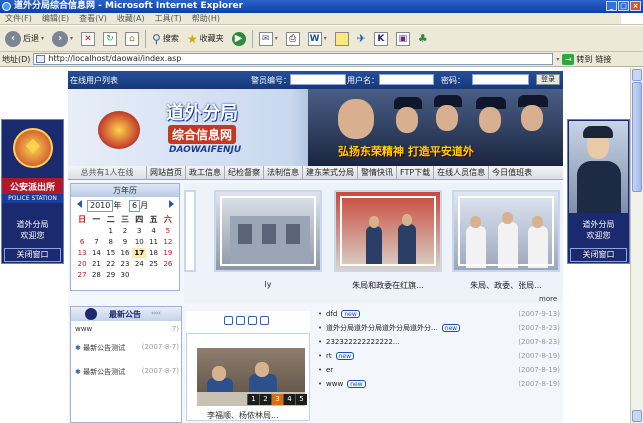  I want to click on prev-month-icon, so click(79, 204).